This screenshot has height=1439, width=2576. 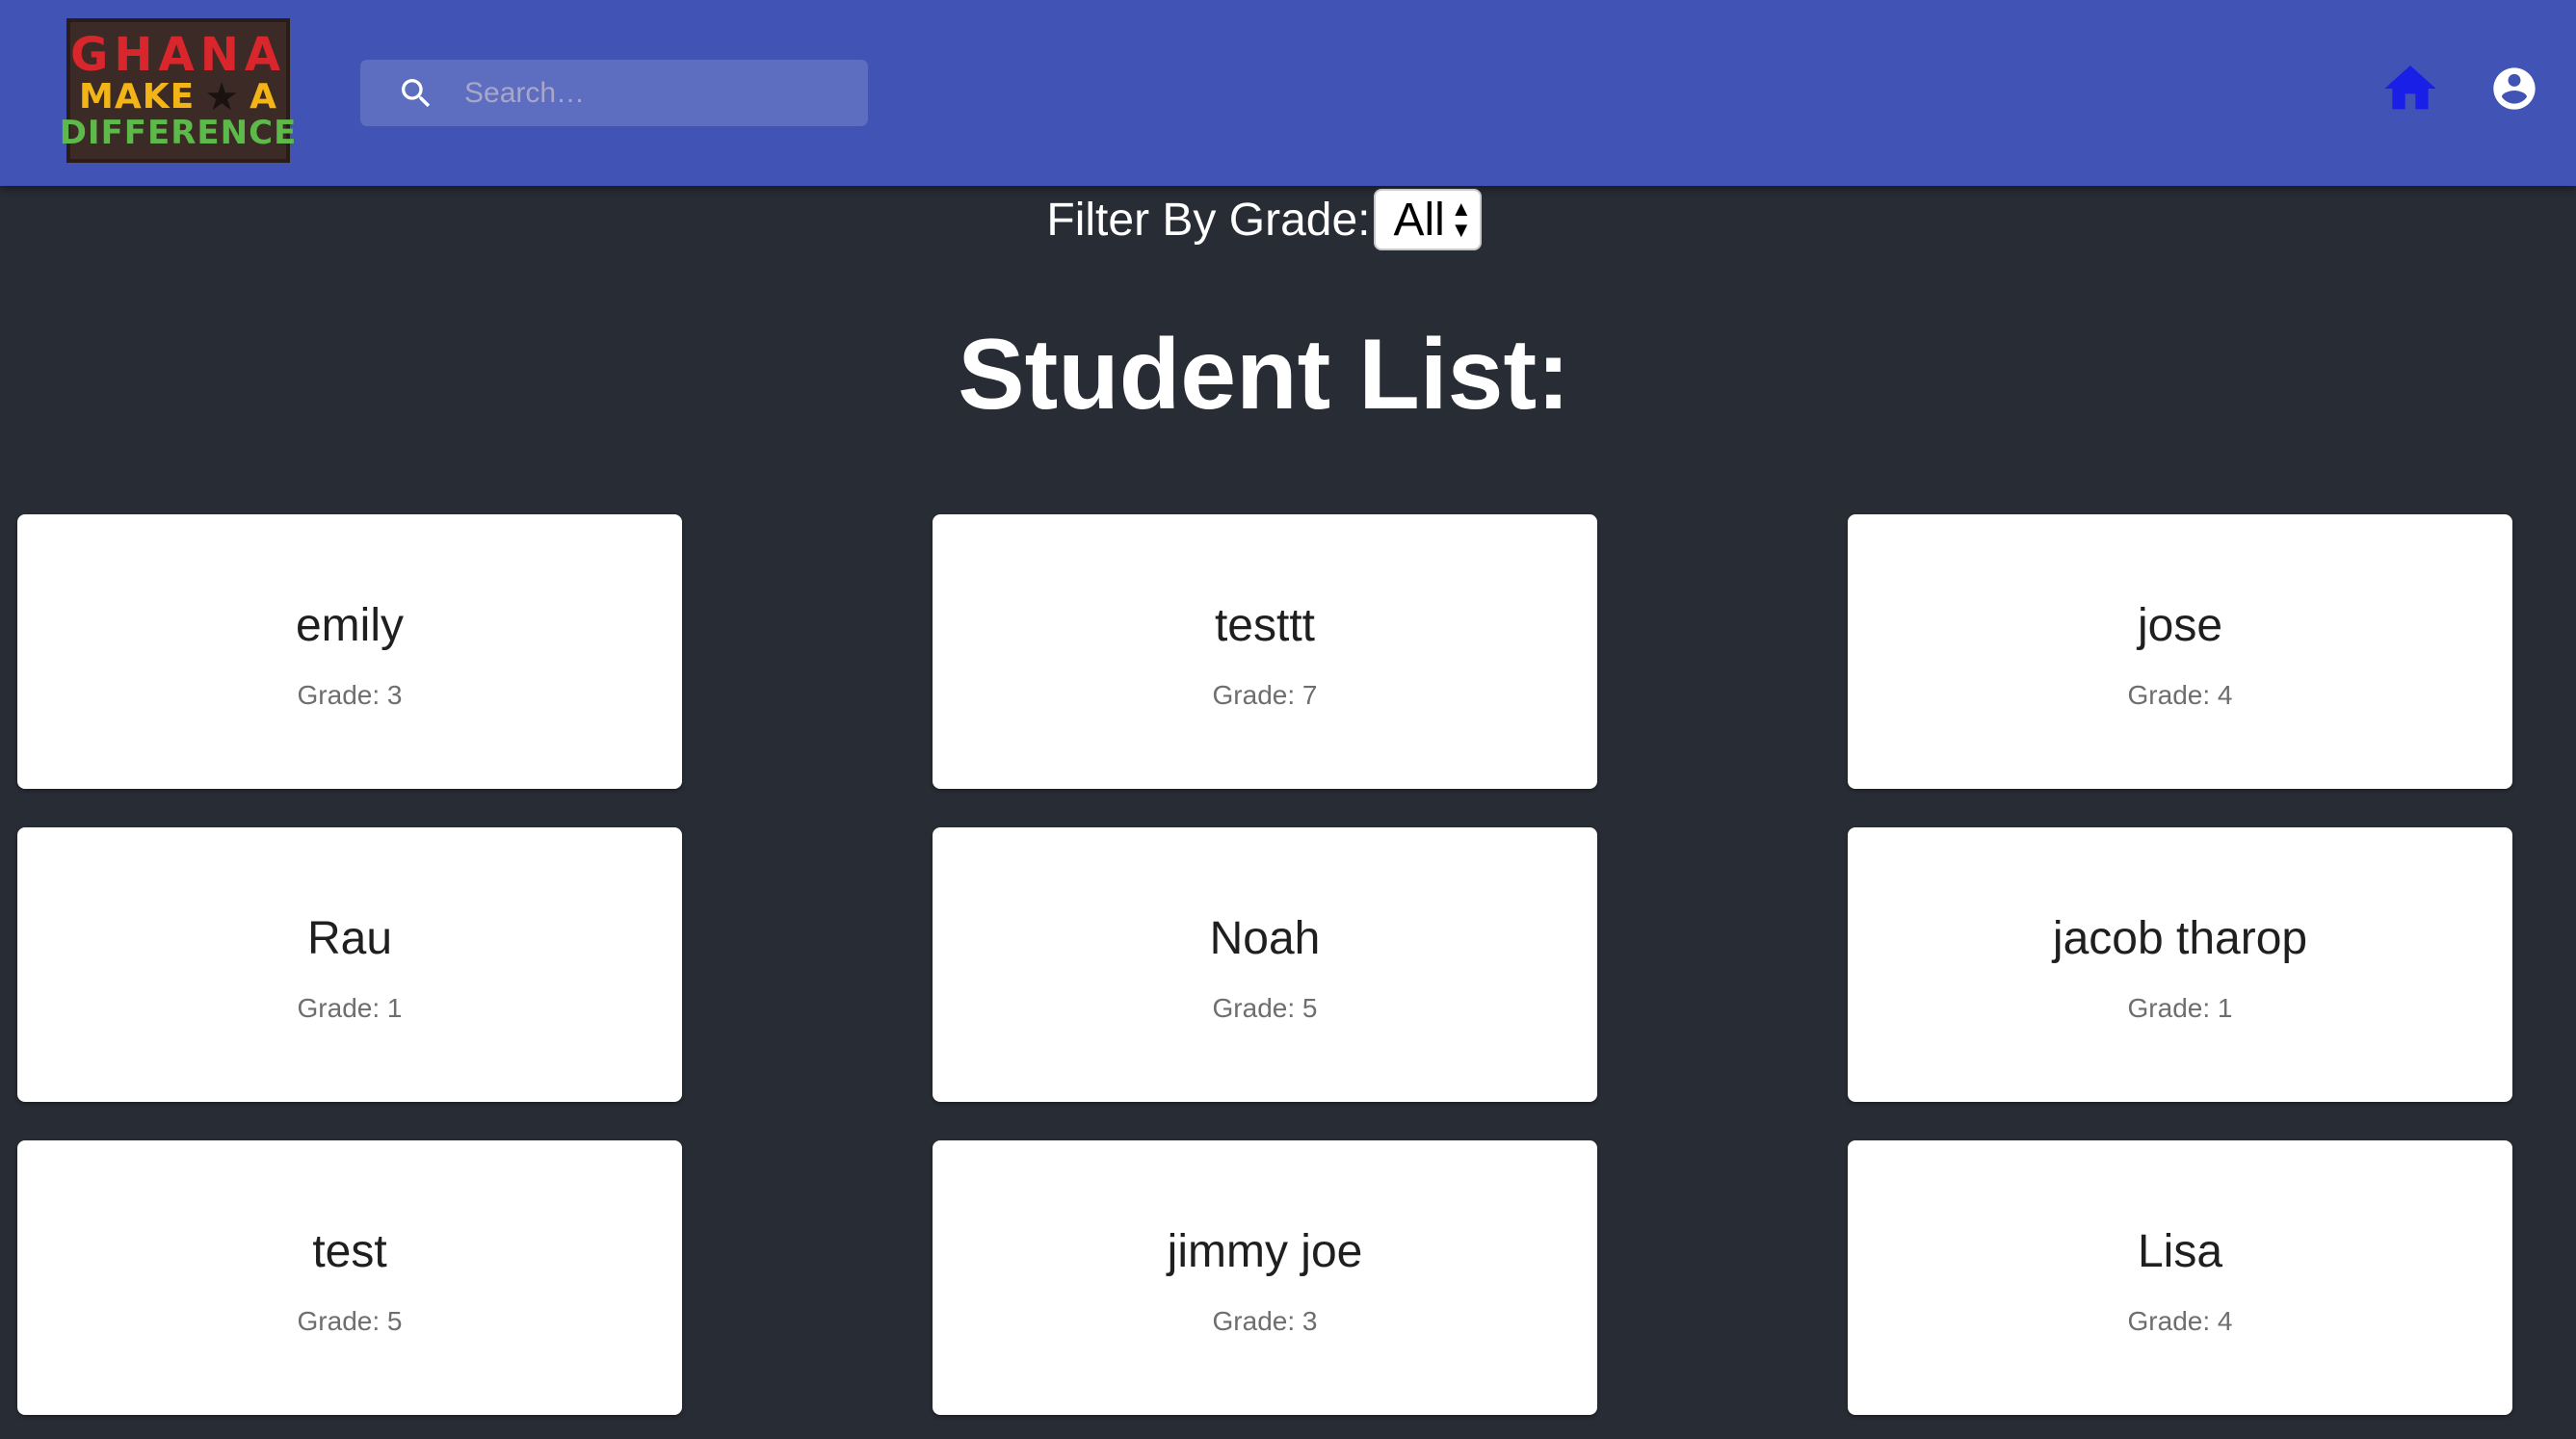 I want to click on student-name: jose, so click(x=2180, y=625).